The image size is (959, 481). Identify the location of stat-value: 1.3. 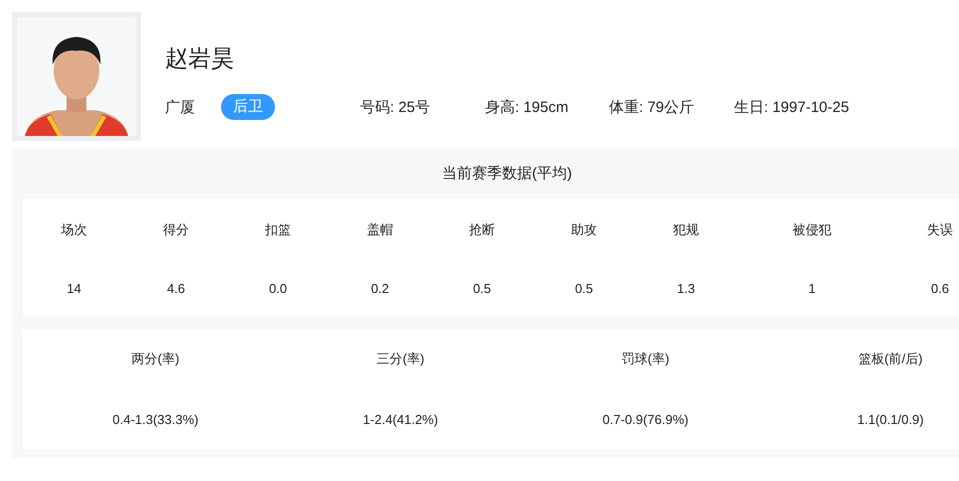
(686, 288).